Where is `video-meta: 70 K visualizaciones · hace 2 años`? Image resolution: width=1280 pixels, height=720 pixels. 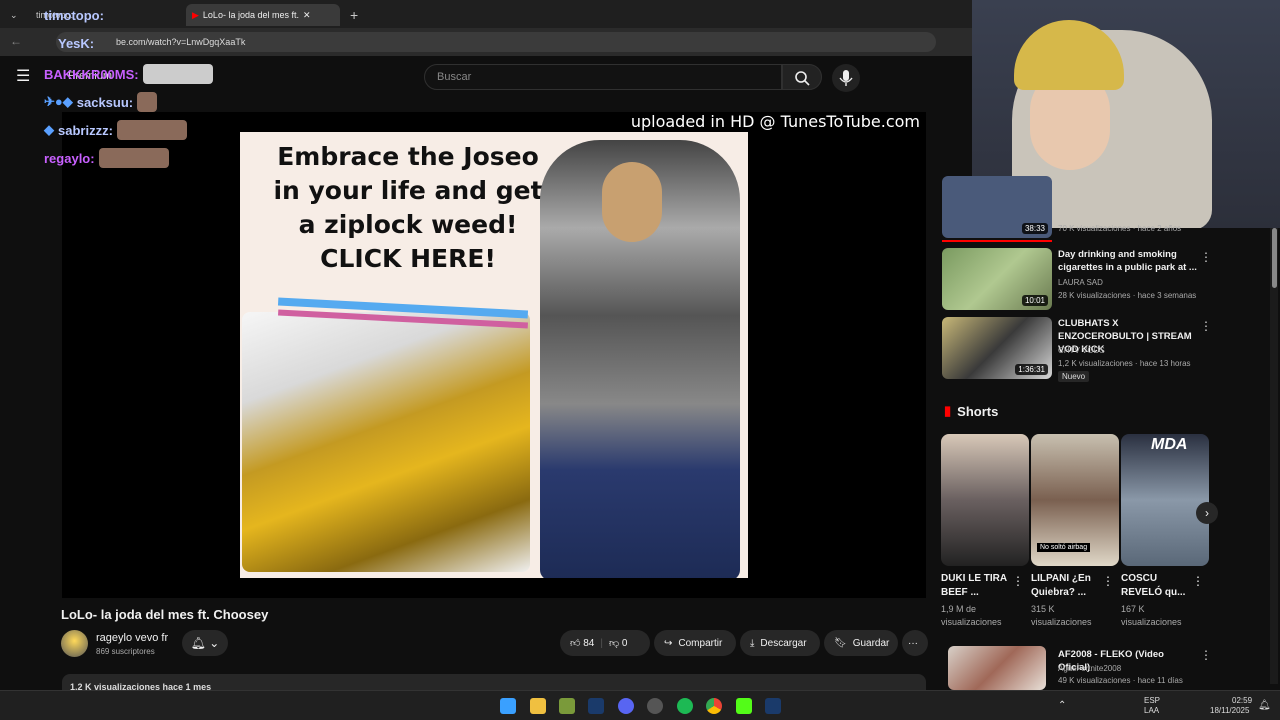
video-meta: 70 K visualizaciones · hace 2 años is located at coordinates (1120, 228).